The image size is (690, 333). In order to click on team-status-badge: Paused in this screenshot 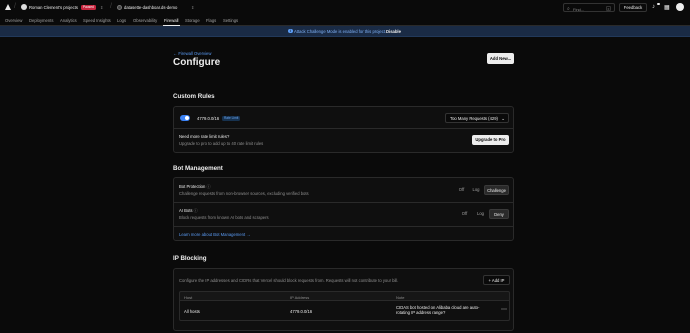, I will do `click(88, 7)`.